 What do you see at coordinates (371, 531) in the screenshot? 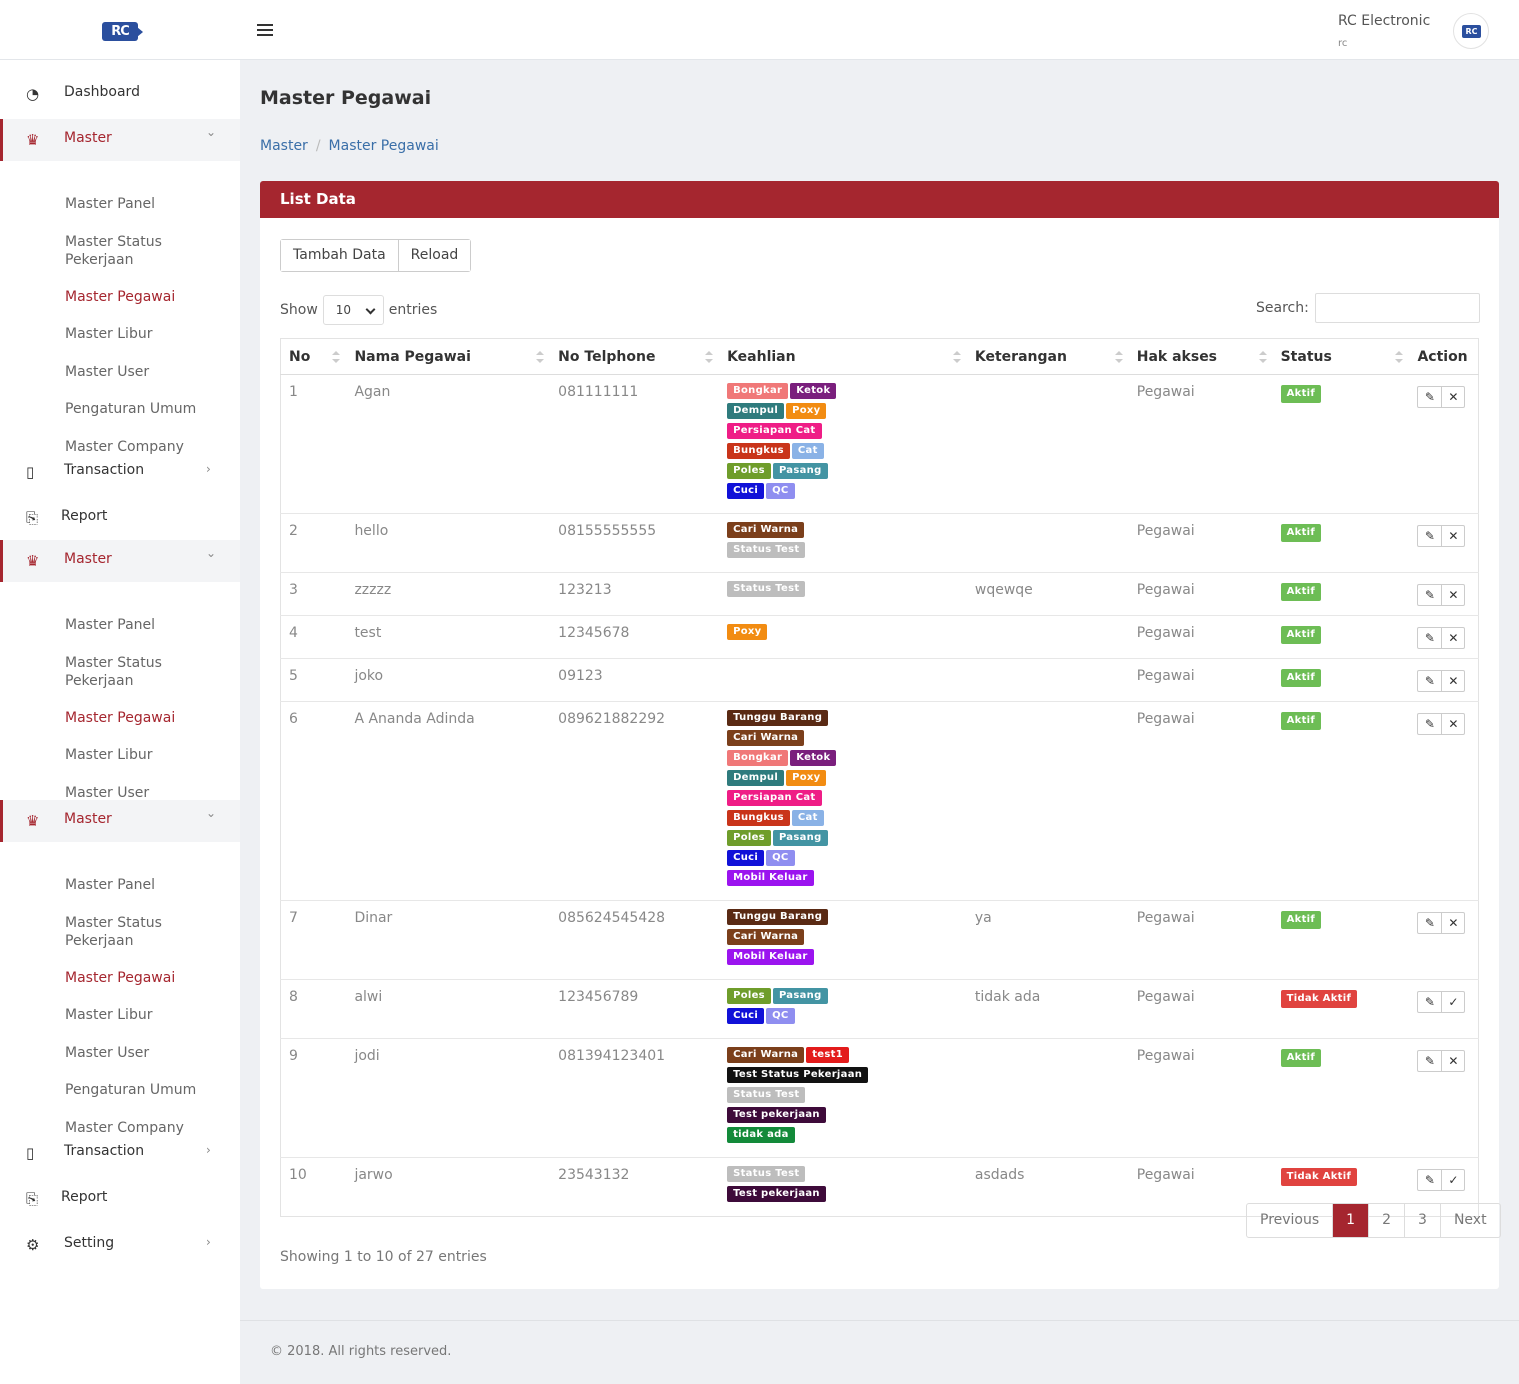
I see `employee-name: hello` at bounding box center [371, 531].